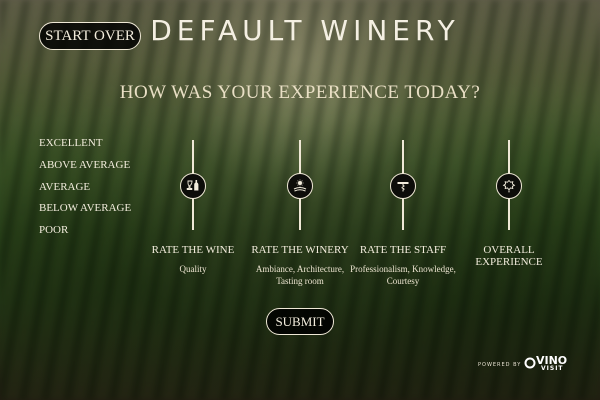  Describe the element at coordinates (300, 281) in the screenshot. I see `rate-winery-detail-line2: Tasting room` at that location.